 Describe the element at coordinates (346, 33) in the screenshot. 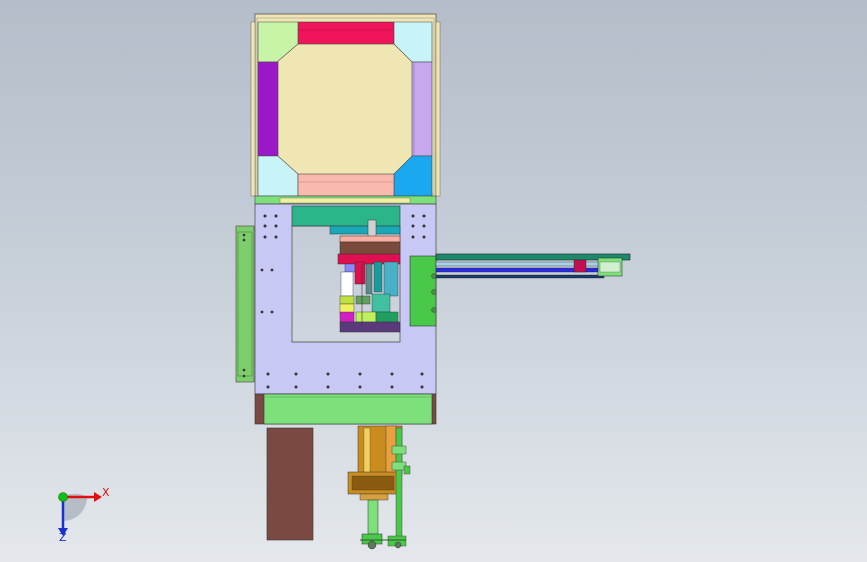

I see `frame-top-bar` at that location.